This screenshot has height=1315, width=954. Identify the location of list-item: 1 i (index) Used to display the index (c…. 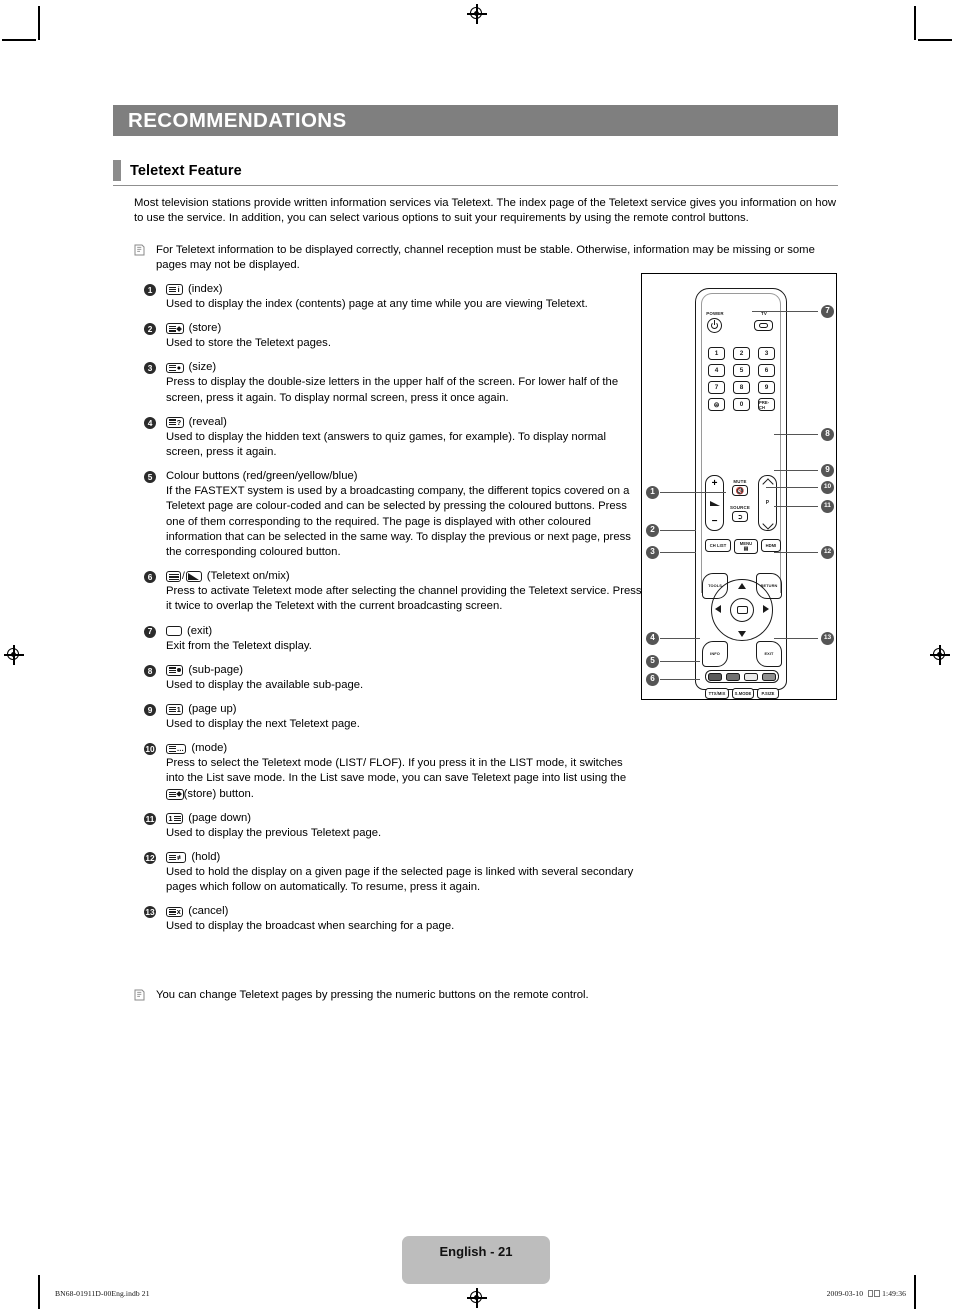
(394, 297).